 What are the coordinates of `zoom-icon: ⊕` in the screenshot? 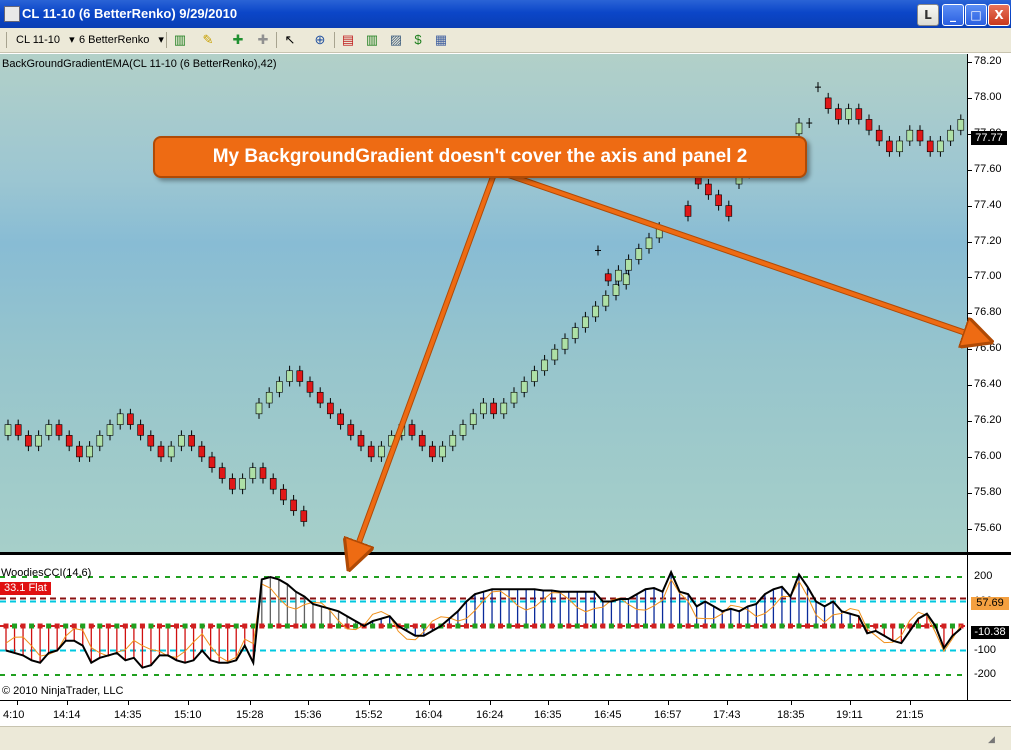 It's located at (320, 40).